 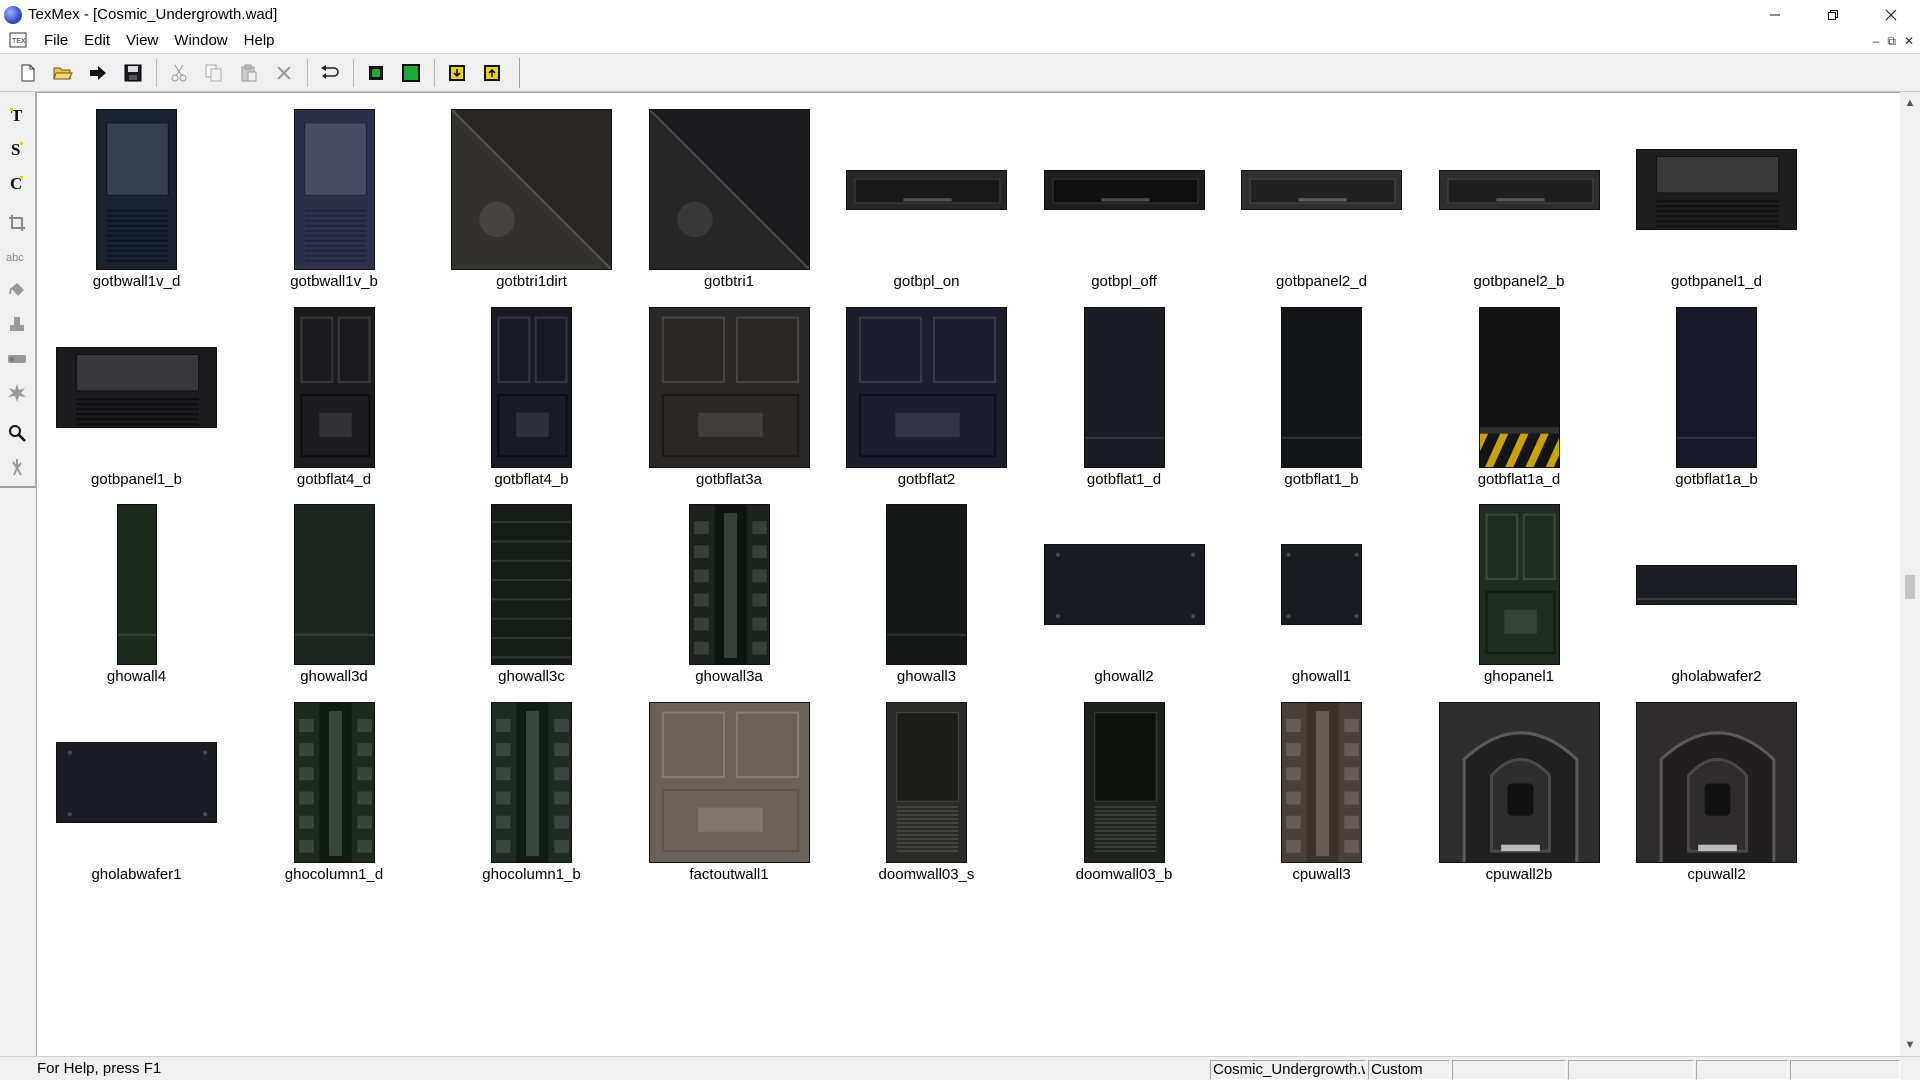 What do you see at coordinates (1910, 103) in the screenshot?
I see `scroll-up-arrow: ▲` at bounding box center [1910, 103].